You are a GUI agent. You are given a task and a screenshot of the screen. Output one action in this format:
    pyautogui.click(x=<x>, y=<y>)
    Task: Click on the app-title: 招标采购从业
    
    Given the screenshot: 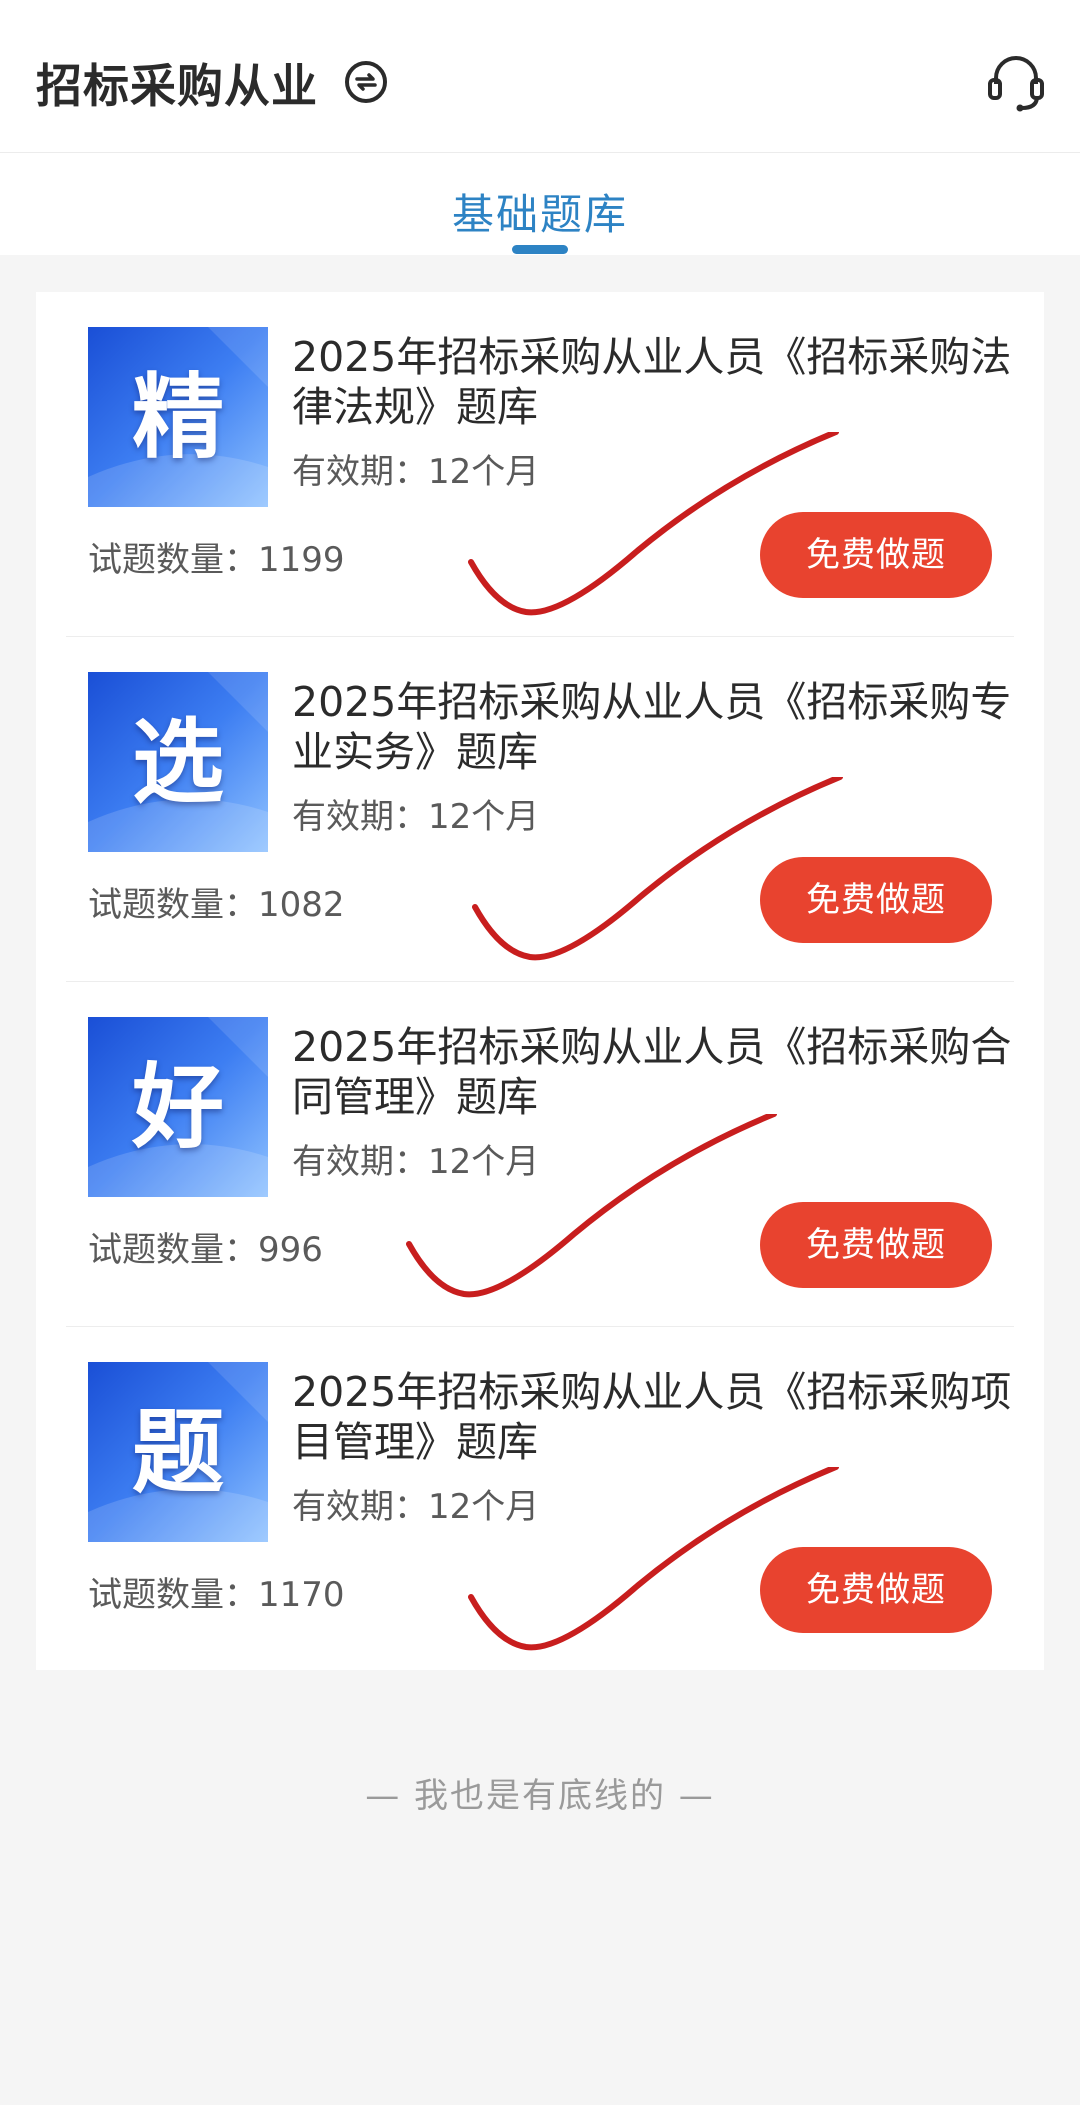 What is the action you would take?
    pyautogui.click(x=177, y=86)
    